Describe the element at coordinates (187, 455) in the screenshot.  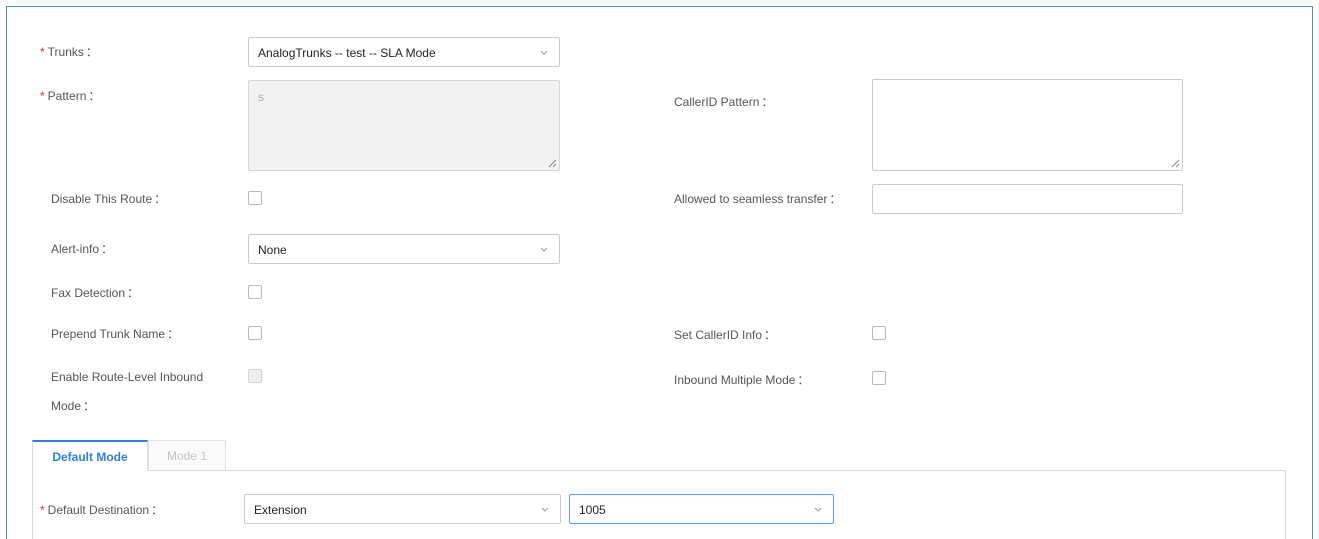
I see `tab-mode-1: Mode 1` at that location.